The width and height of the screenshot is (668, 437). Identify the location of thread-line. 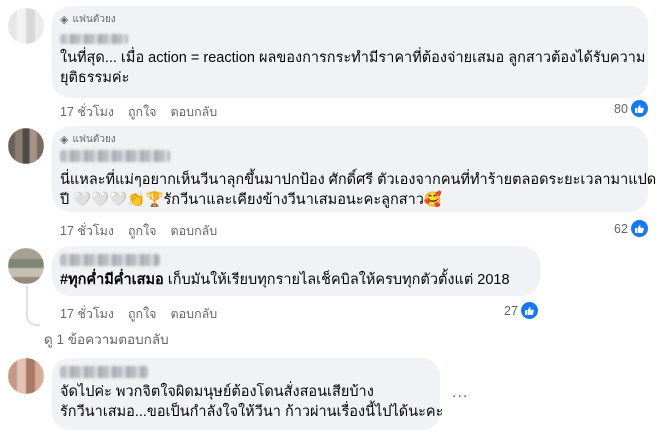
(33, 306).